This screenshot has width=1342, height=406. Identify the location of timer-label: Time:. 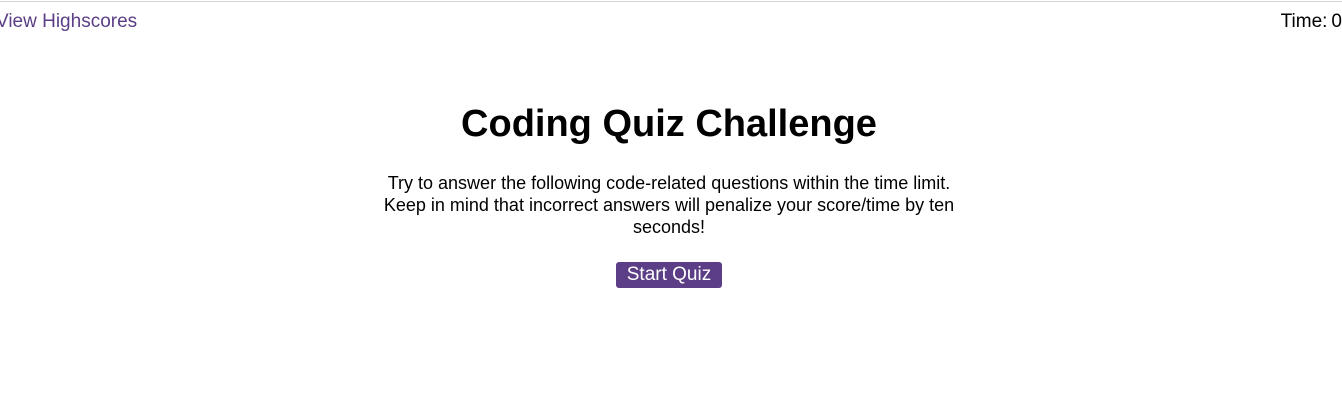
(1304, 21).